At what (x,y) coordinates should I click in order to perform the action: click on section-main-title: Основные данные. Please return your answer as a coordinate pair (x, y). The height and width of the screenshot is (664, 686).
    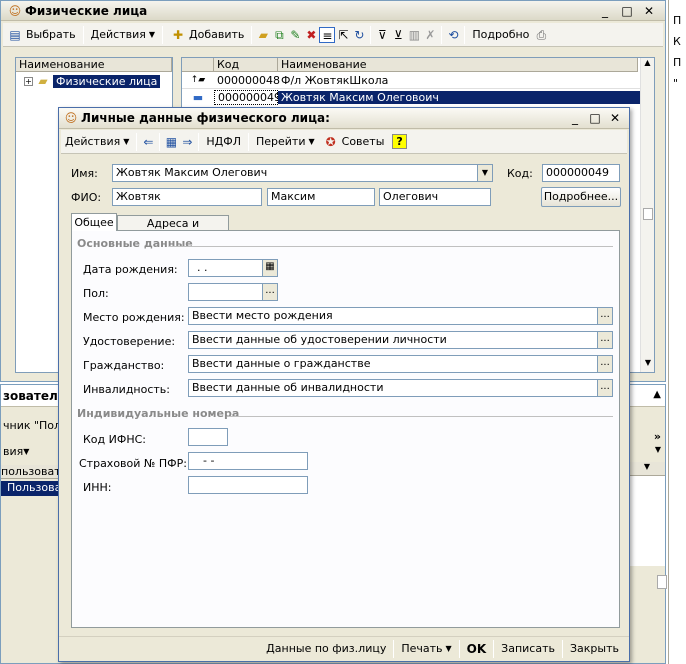
    Looking at the image, I should click on (135, 243).